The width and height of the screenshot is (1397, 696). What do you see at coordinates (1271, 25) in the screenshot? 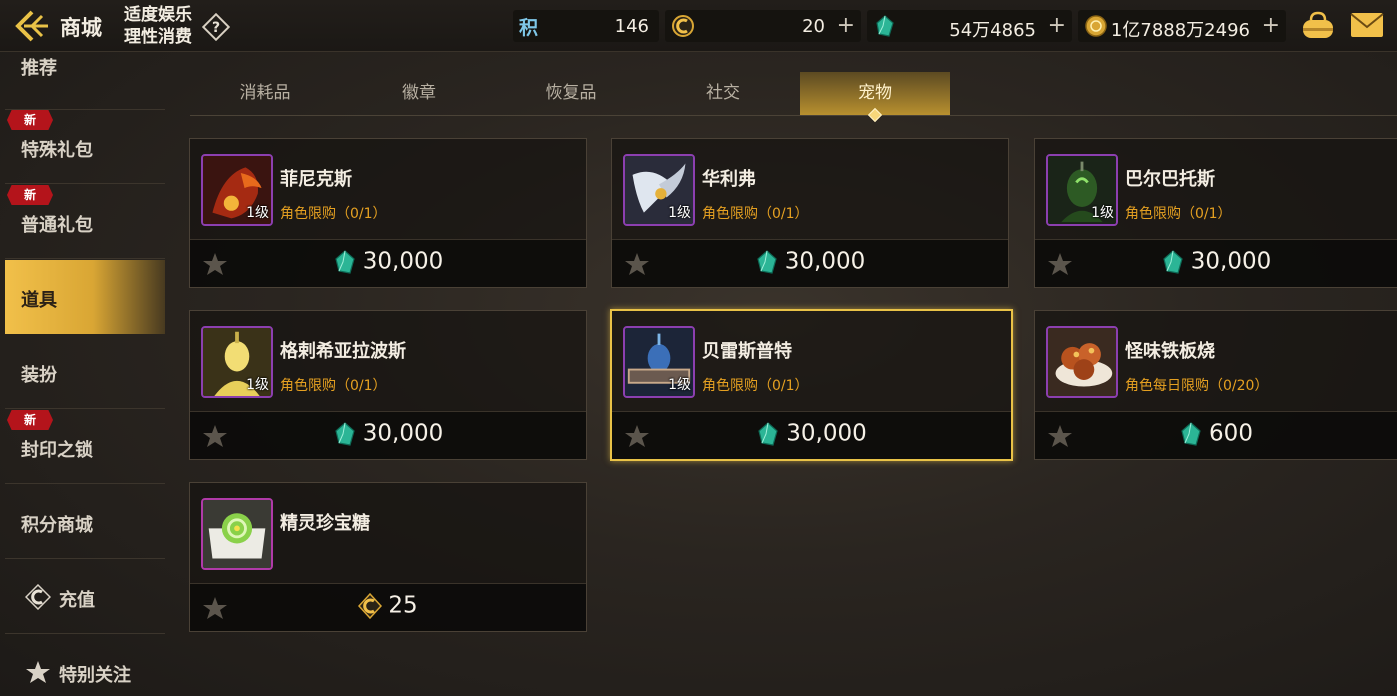
I see `add-gold-button: +` at bounding box center [1271, 25].